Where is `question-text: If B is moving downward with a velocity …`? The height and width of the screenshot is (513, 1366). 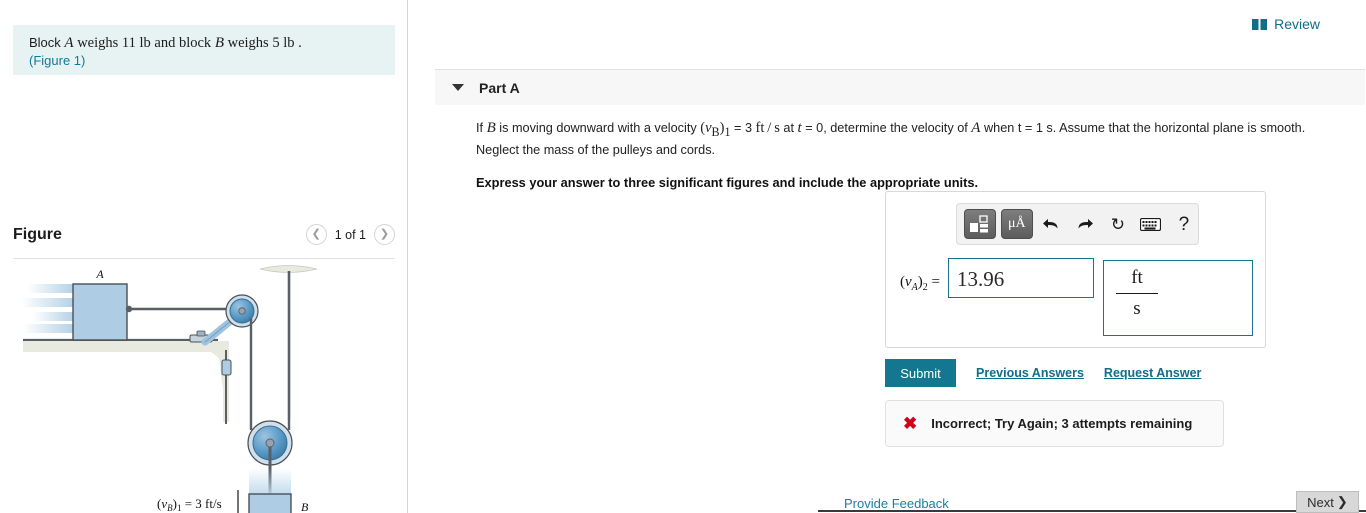
question-text: If B is moving downward with a velocity … is located at coordinates (891, 138).